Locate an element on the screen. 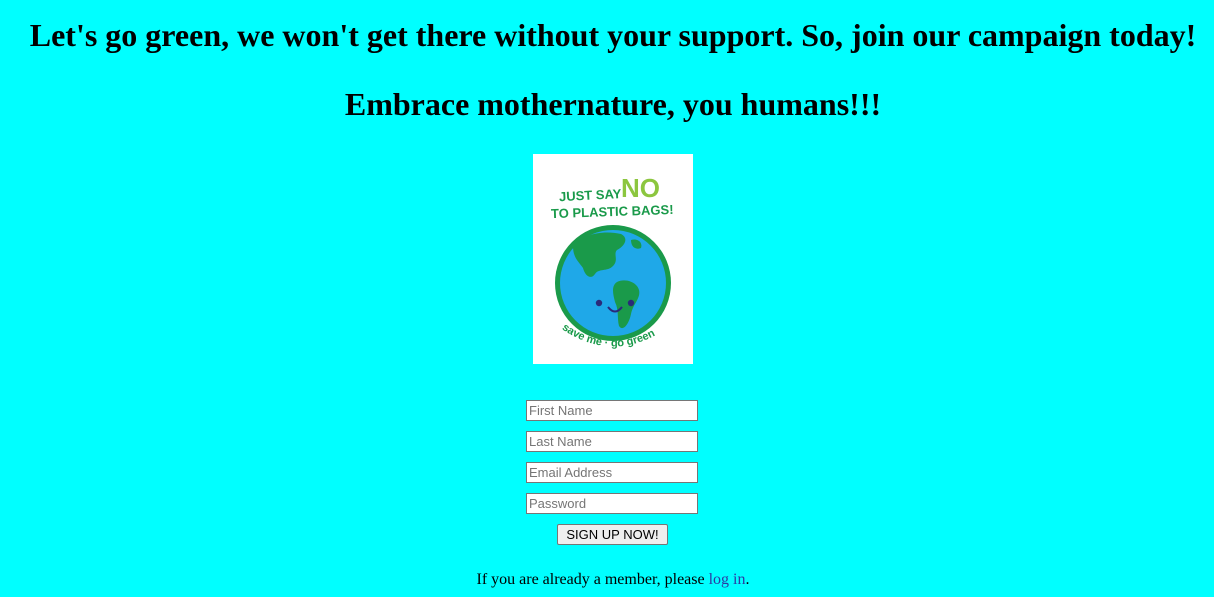  login-prompt-suffix: . is located at coordinates (747, 579).